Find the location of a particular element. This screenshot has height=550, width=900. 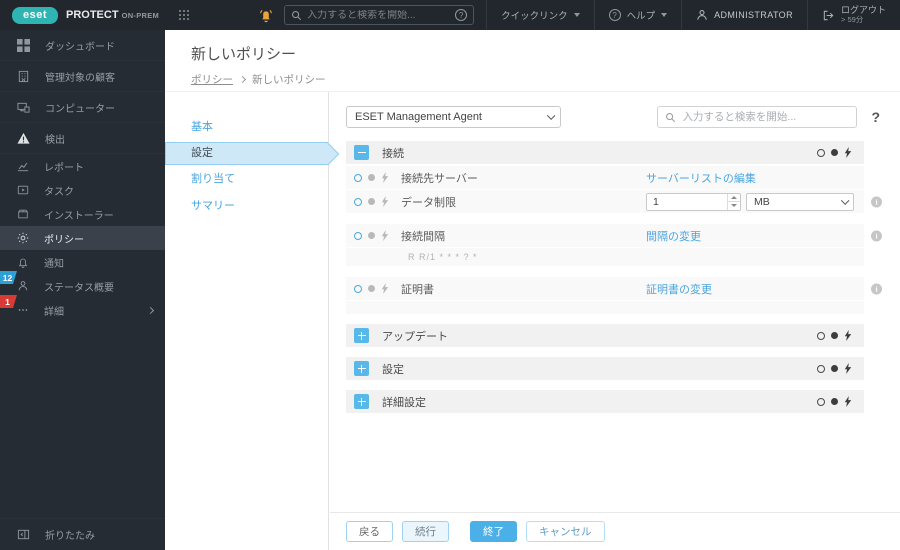

brand-area: eset PROTECT ON-PREM is located at coordinates (95, 15).